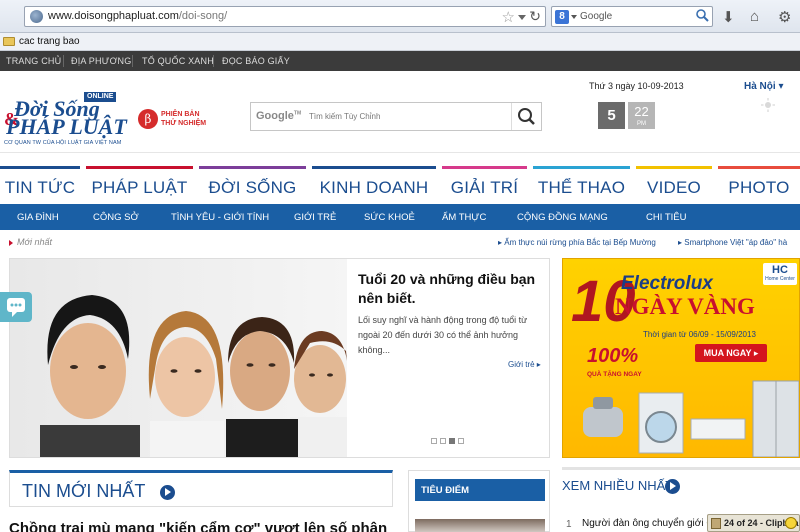 Image resolution: width=800 pixels, height=532 pixels. I want to click on ticker-item: Ẩm thực núi rừng phía Bắc tại Bếp Mường, so click(577, 242).